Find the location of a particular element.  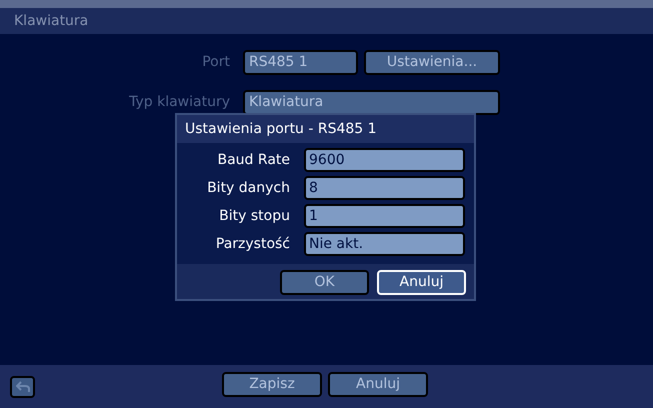

field-label: Bity stopu is located at coordinates (254, 216).